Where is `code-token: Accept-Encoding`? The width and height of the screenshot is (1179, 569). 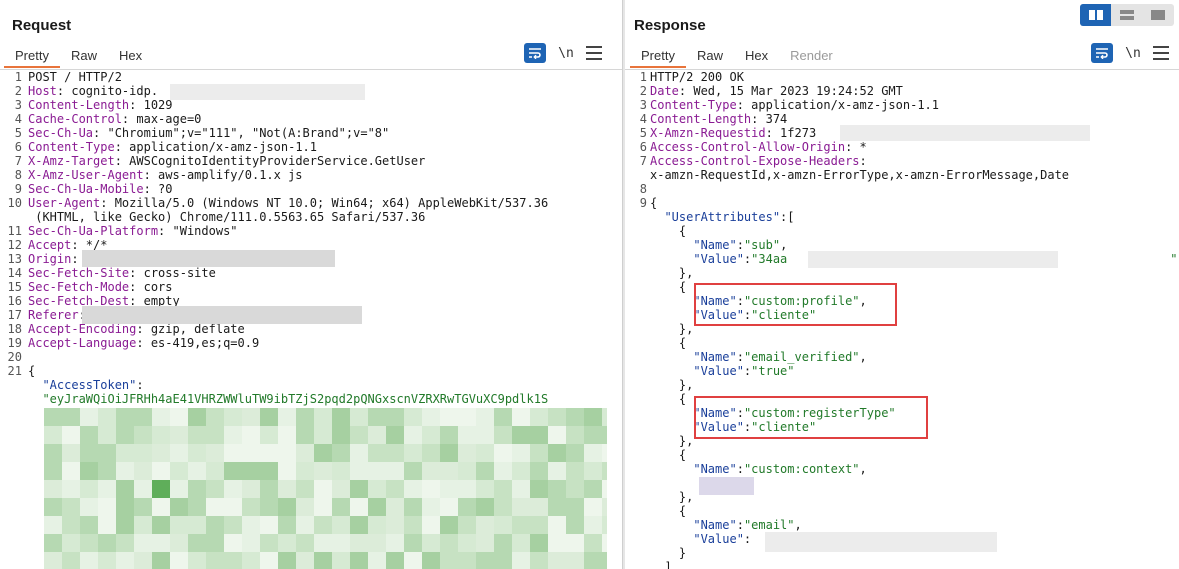
code-token: Accept-Encoding is located at coordinates (82, 329).